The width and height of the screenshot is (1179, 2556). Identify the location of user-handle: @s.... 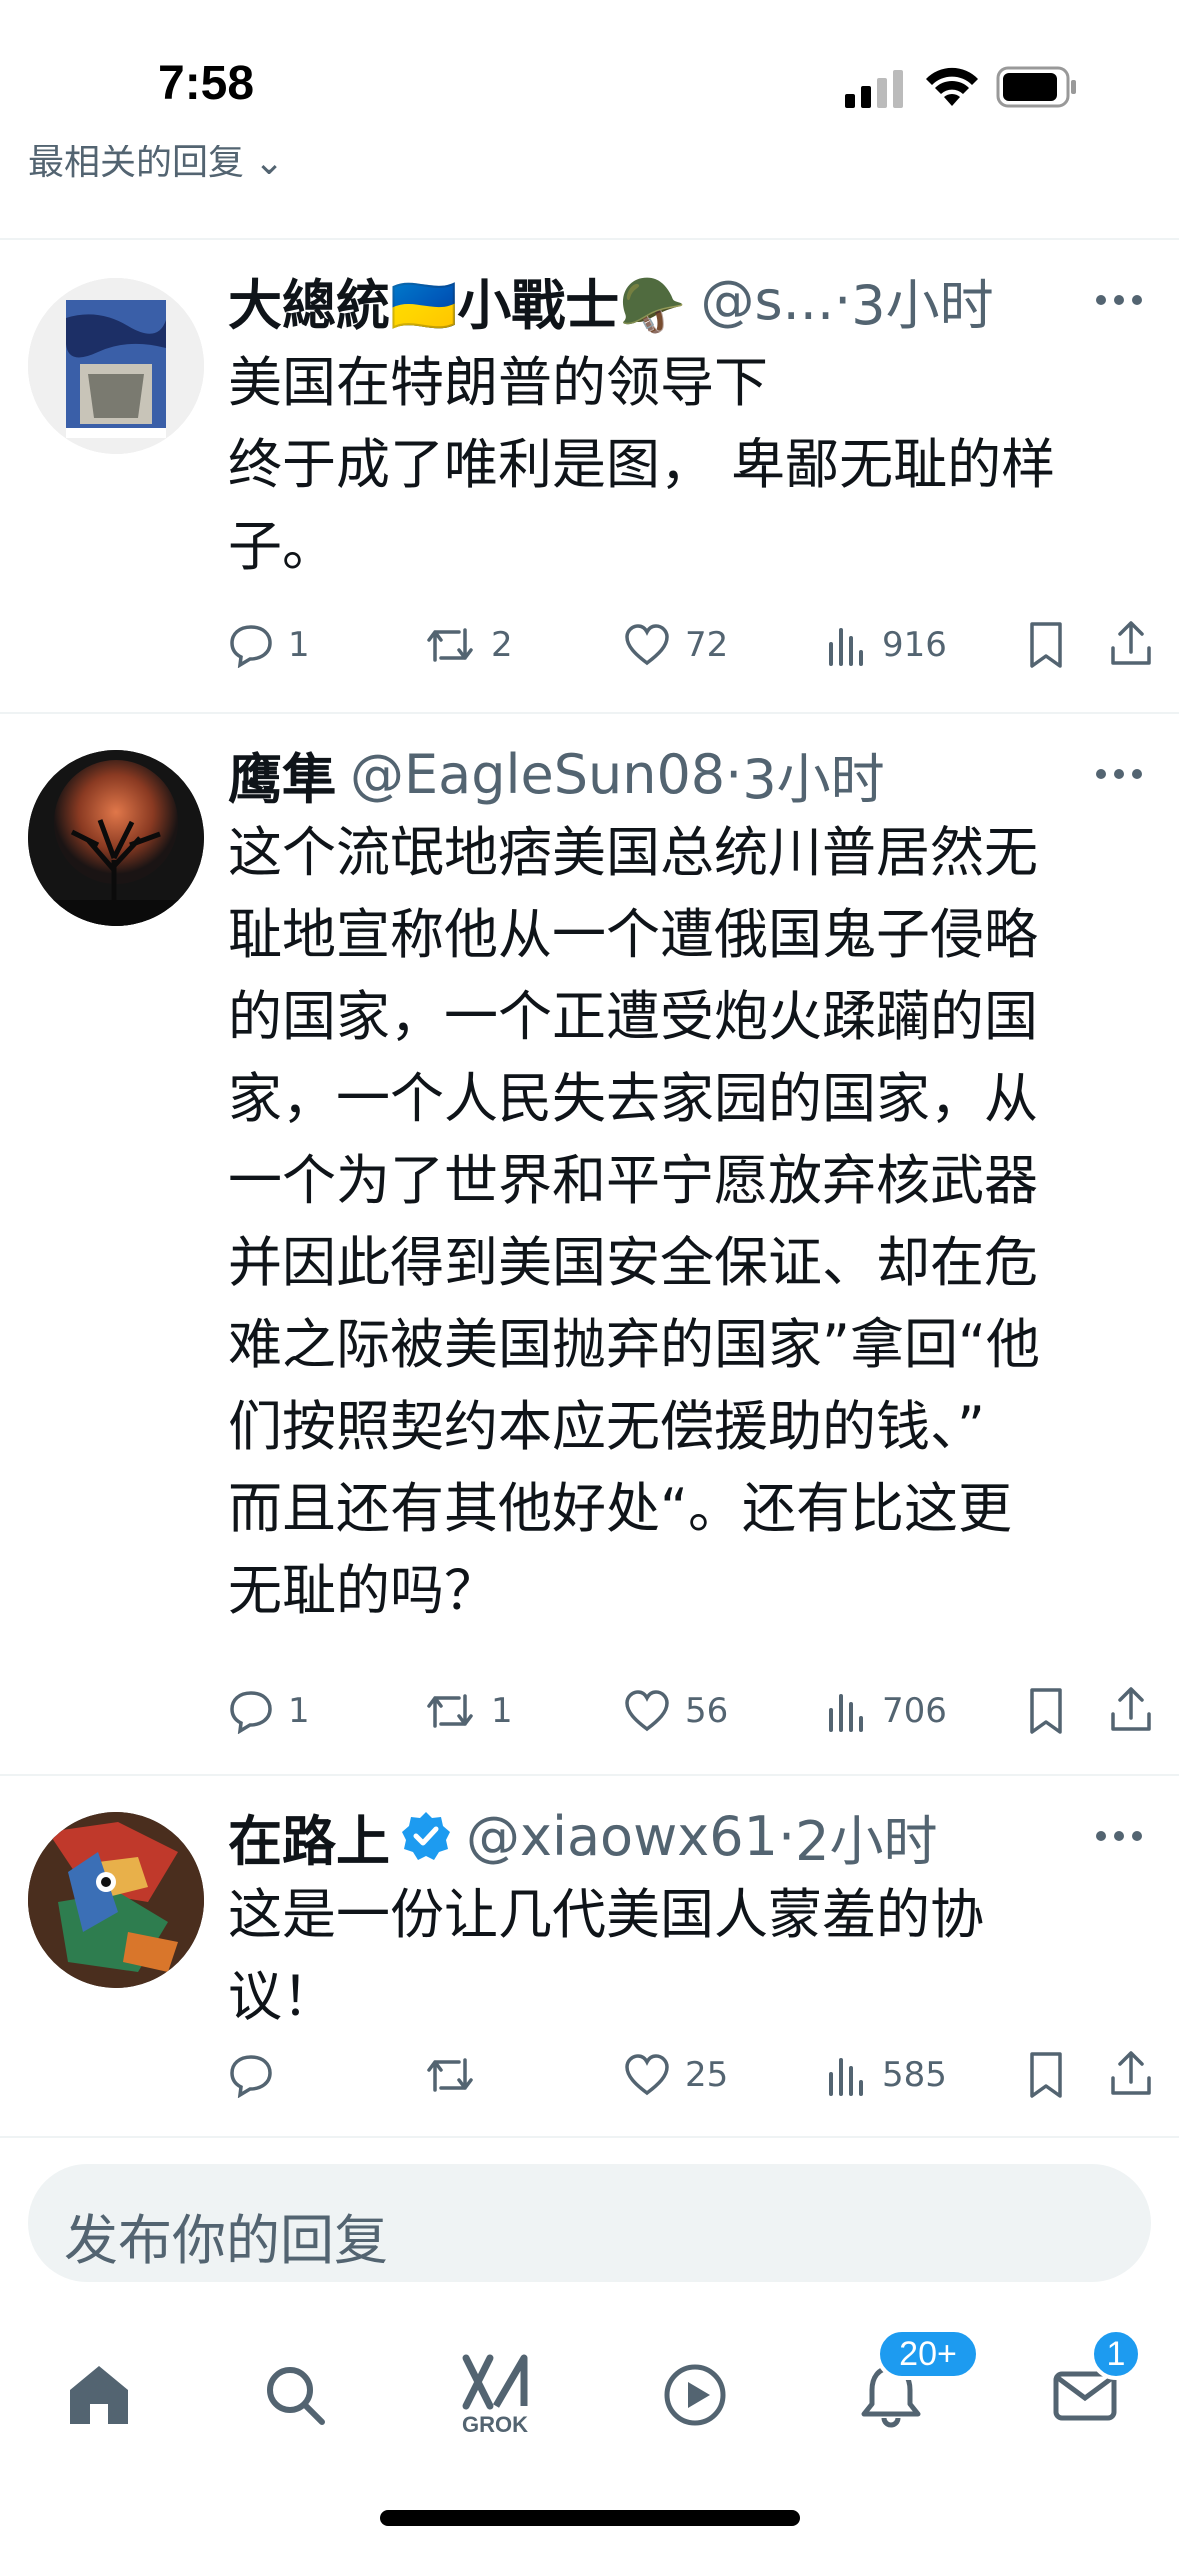
(767, 300).